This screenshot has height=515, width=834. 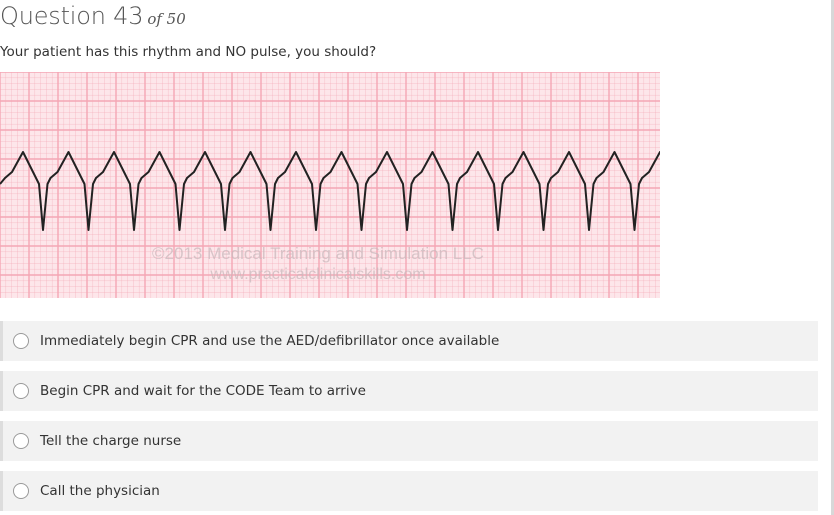 What do you see at coordinates (317, 274) in the screenshot?
I see `watermark-url: www.practicalclinicalskills.com` at bounding box center [317, 274].